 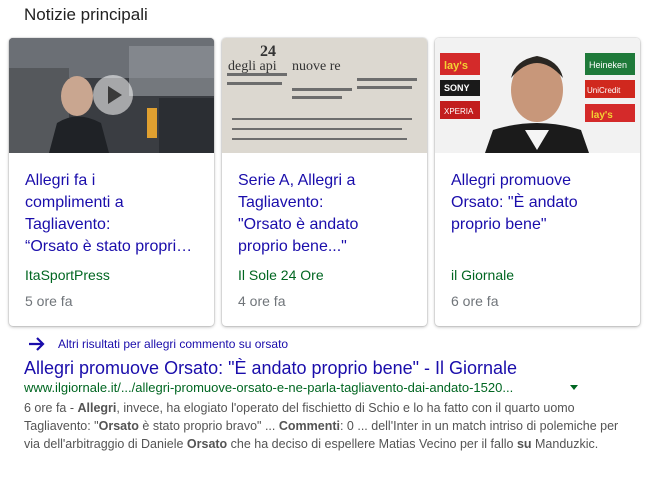 What do you see at coordinates (459, 111) in the screenshot?
I see `thumb-text: XPERIA` at bounding box center [459, 111].